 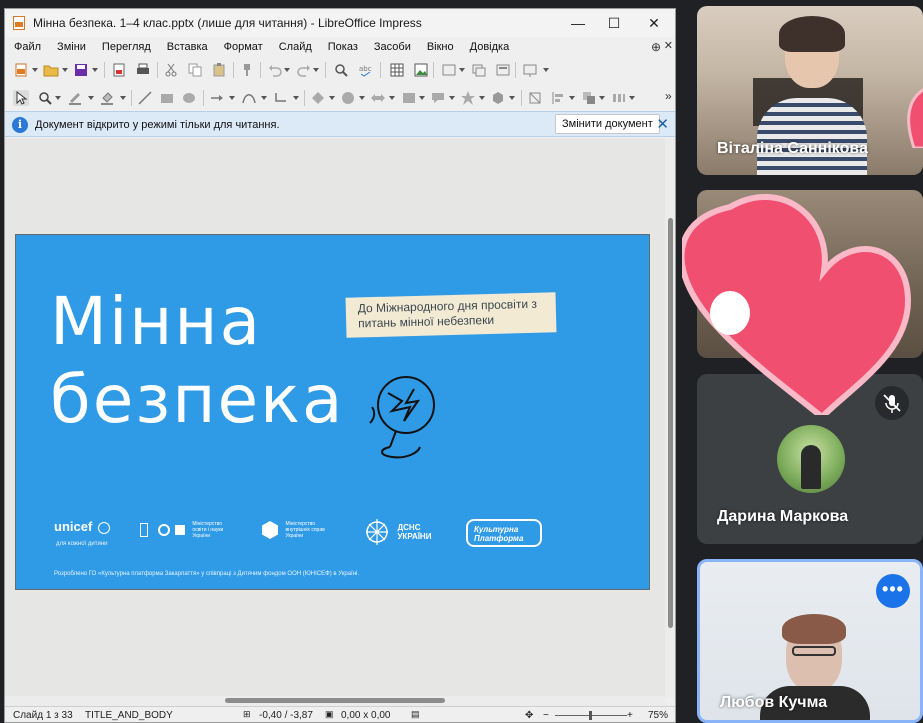 I want to click on spellcheck-icon: abc, so click(x=366, y=70).